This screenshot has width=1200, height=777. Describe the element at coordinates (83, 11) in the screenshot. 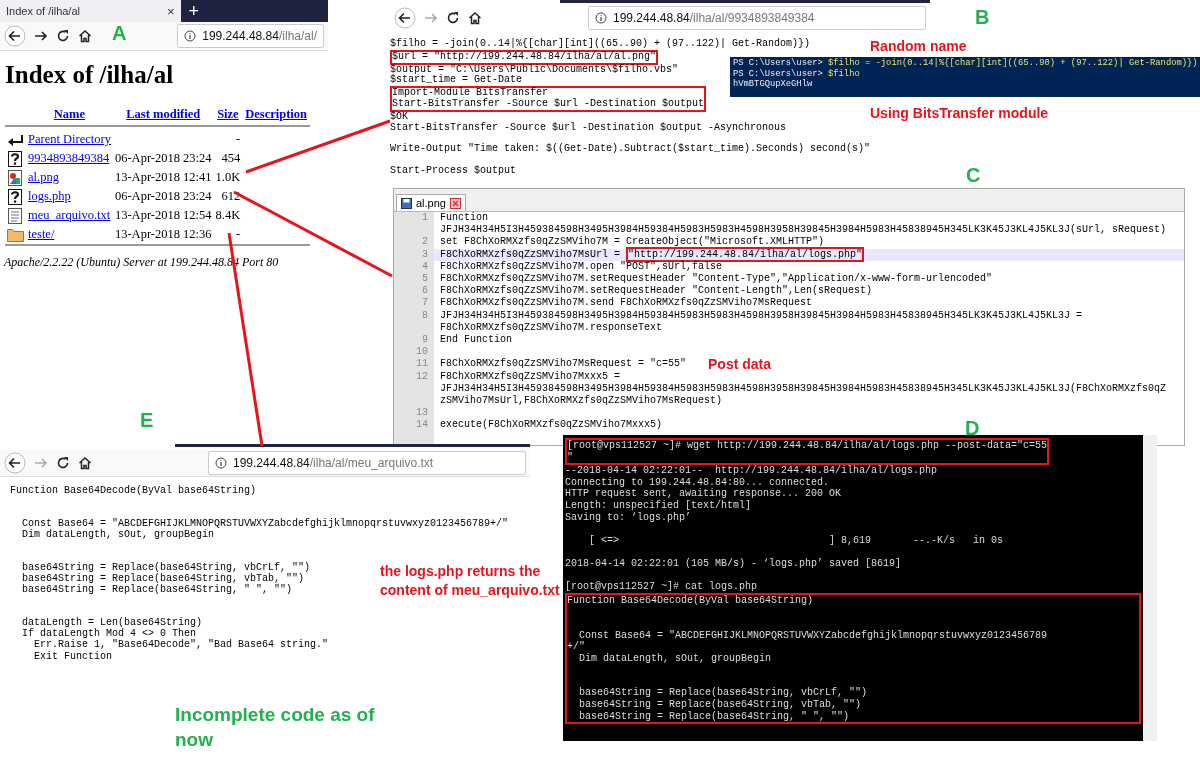

I see `browser-tab: Index of /ilha/al` at that location.